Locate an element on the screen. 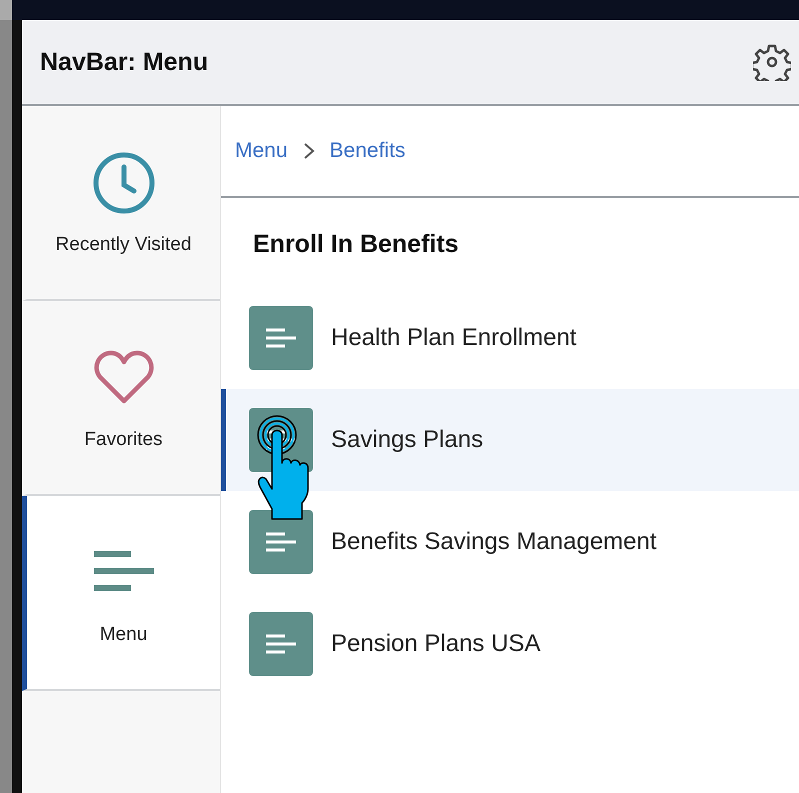  breadcrumb-link: Menu is located at coordinates (261, 151).